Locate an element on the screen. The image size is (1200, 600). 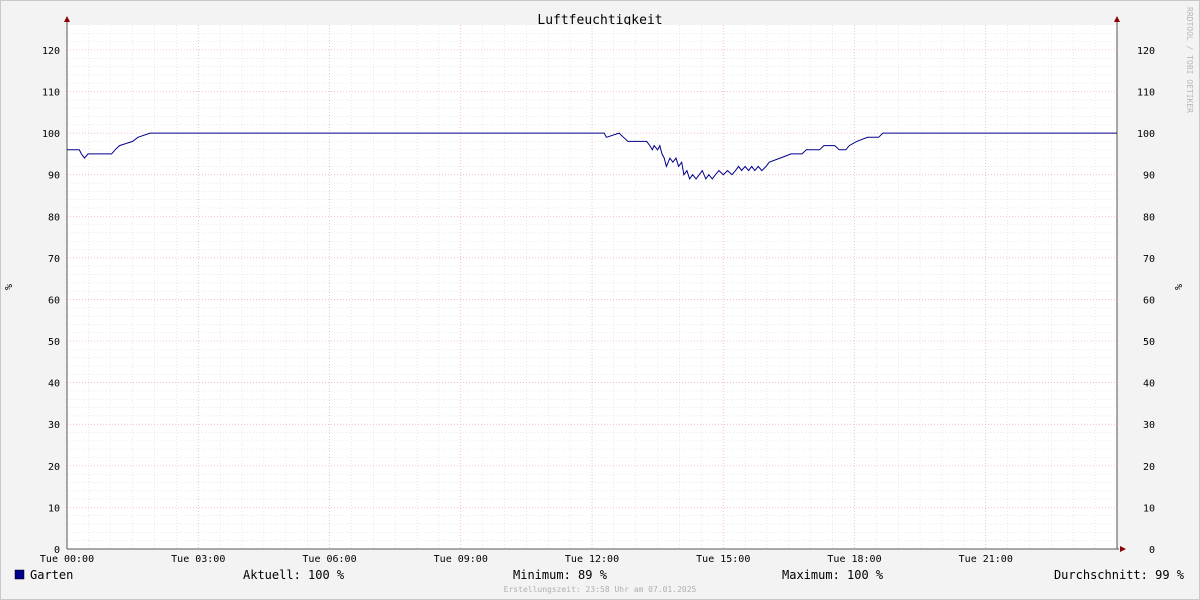
legend-current: Aktuell: 100 % is located at coordinates (294, 575).